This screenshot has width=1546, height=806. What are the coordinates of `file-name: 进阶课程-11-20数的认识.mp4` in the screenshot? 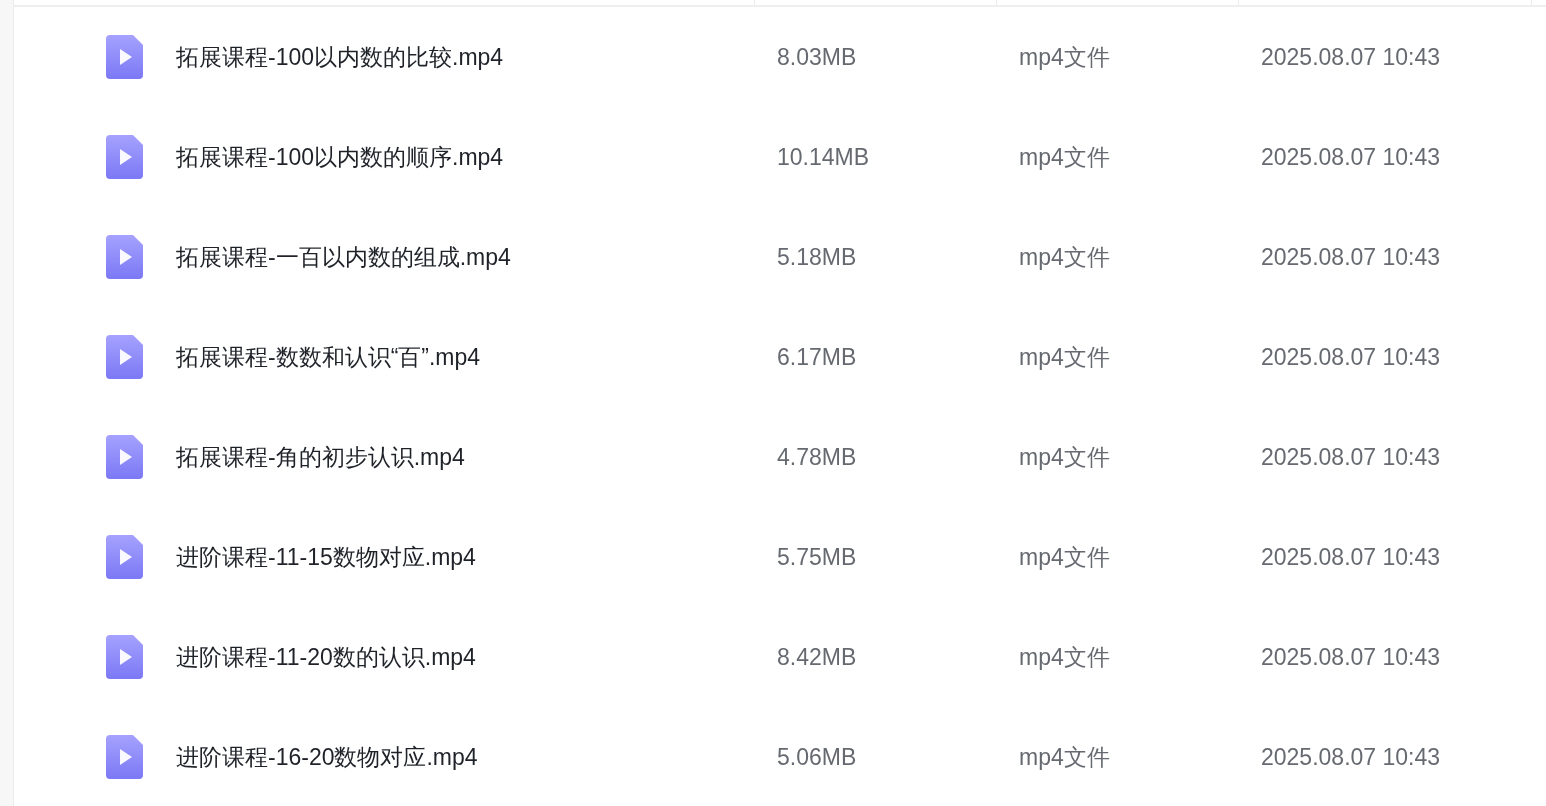 It's located at (326, 657).